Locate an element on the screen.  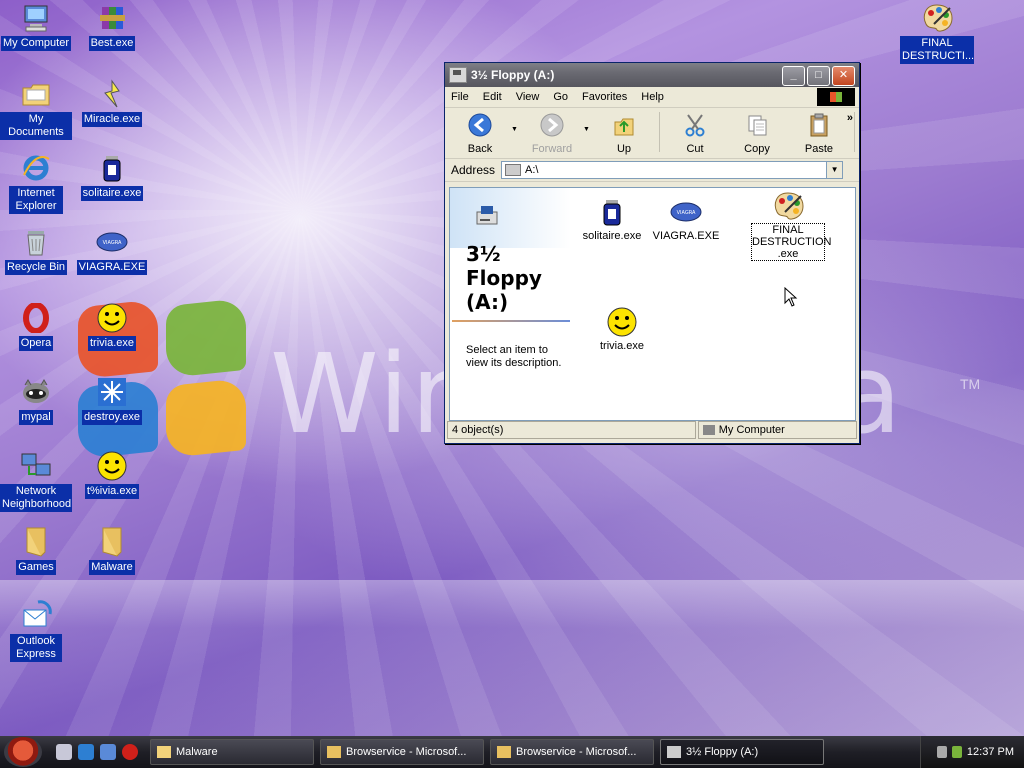
raccoon-icon is located at coordinates (36, 392).